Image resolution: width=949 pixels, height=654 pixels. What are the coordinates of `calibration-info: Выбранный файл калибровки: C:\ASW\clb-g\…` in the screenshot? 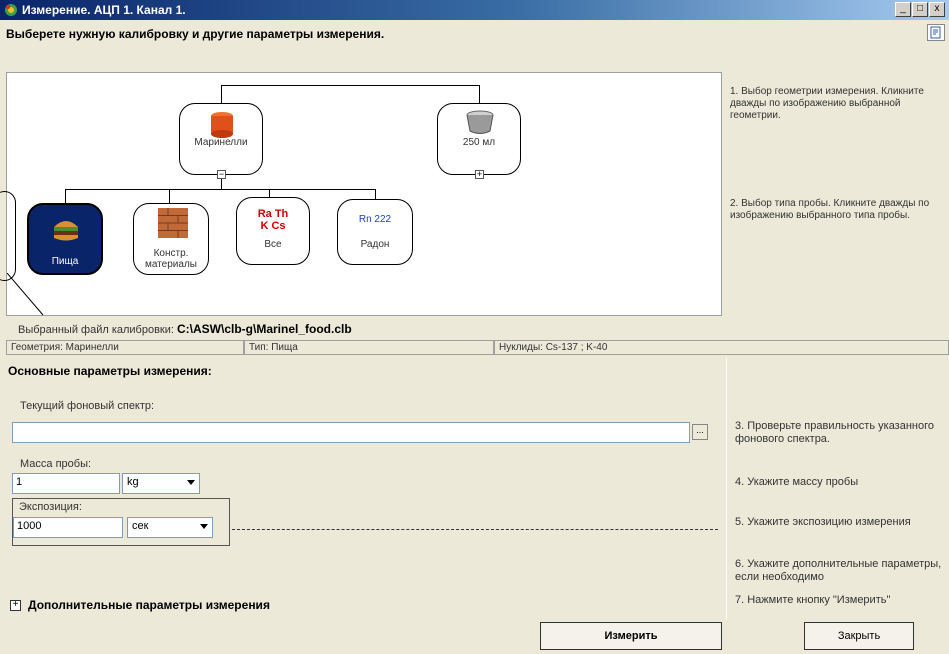 It's located at (474, 336).